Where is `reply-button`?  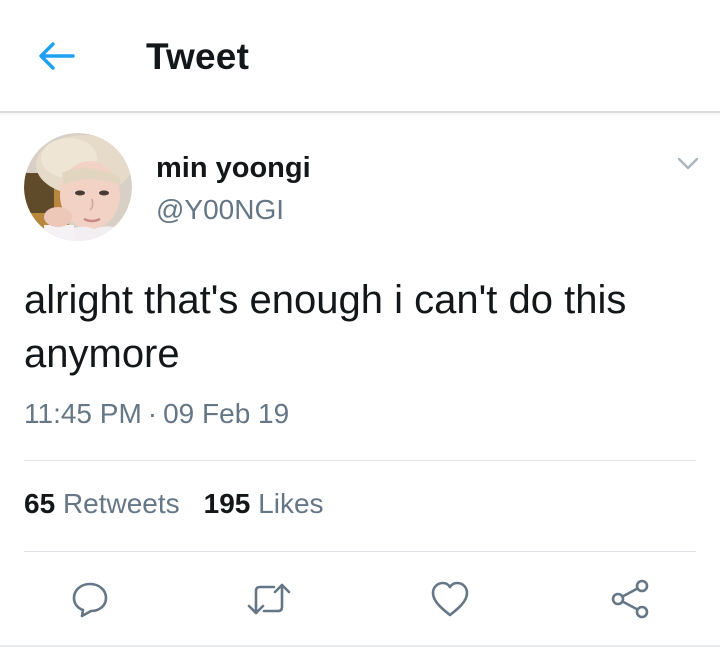
reply-button is located at coordinates (90, 599).